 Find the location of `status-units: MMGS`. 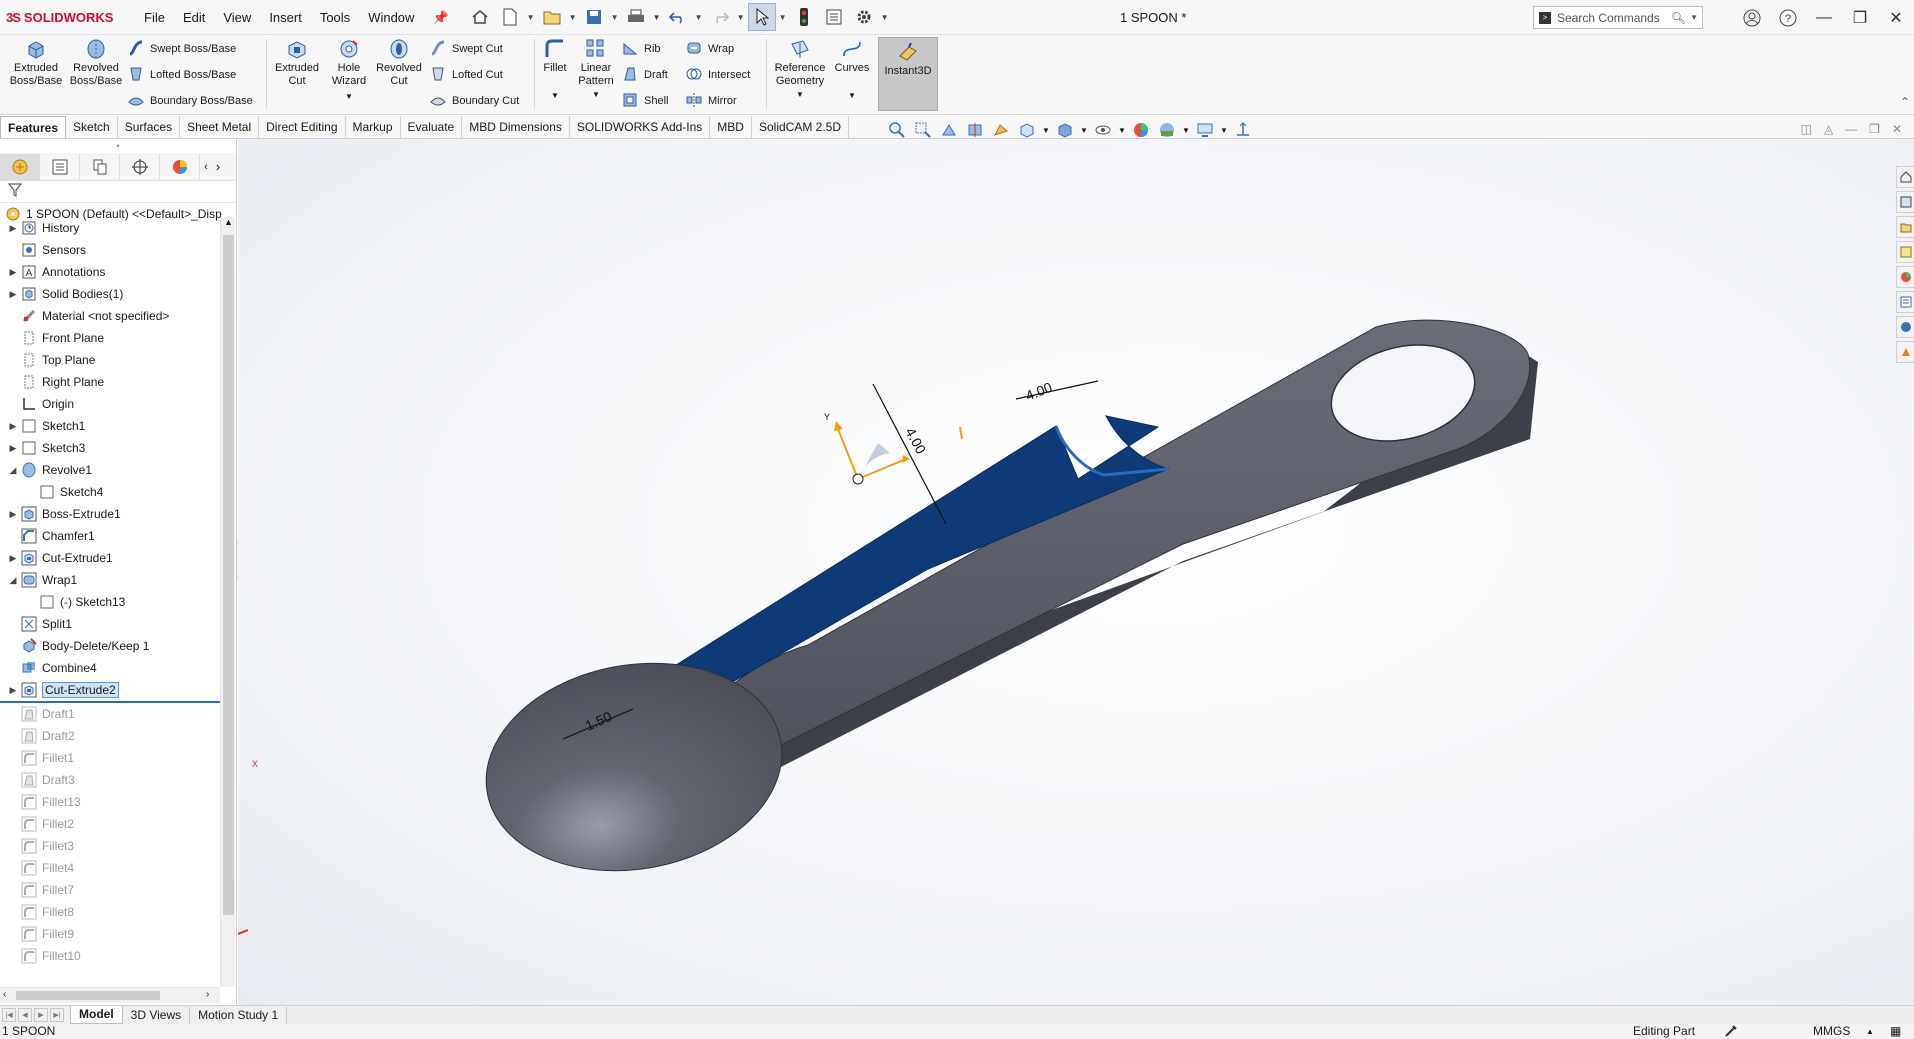

status-units: MMGS is located at coordinates (1831, 1031).